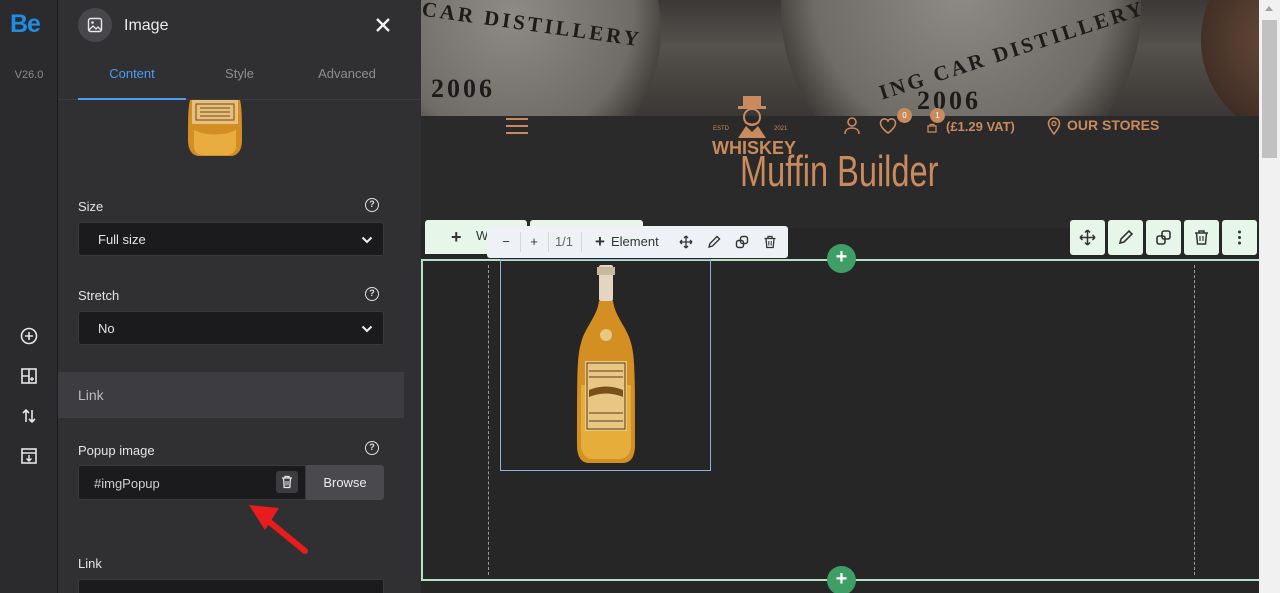 The image size is (1280, 593). I want to click on cart-count-badge: 1, so click(937, 115).